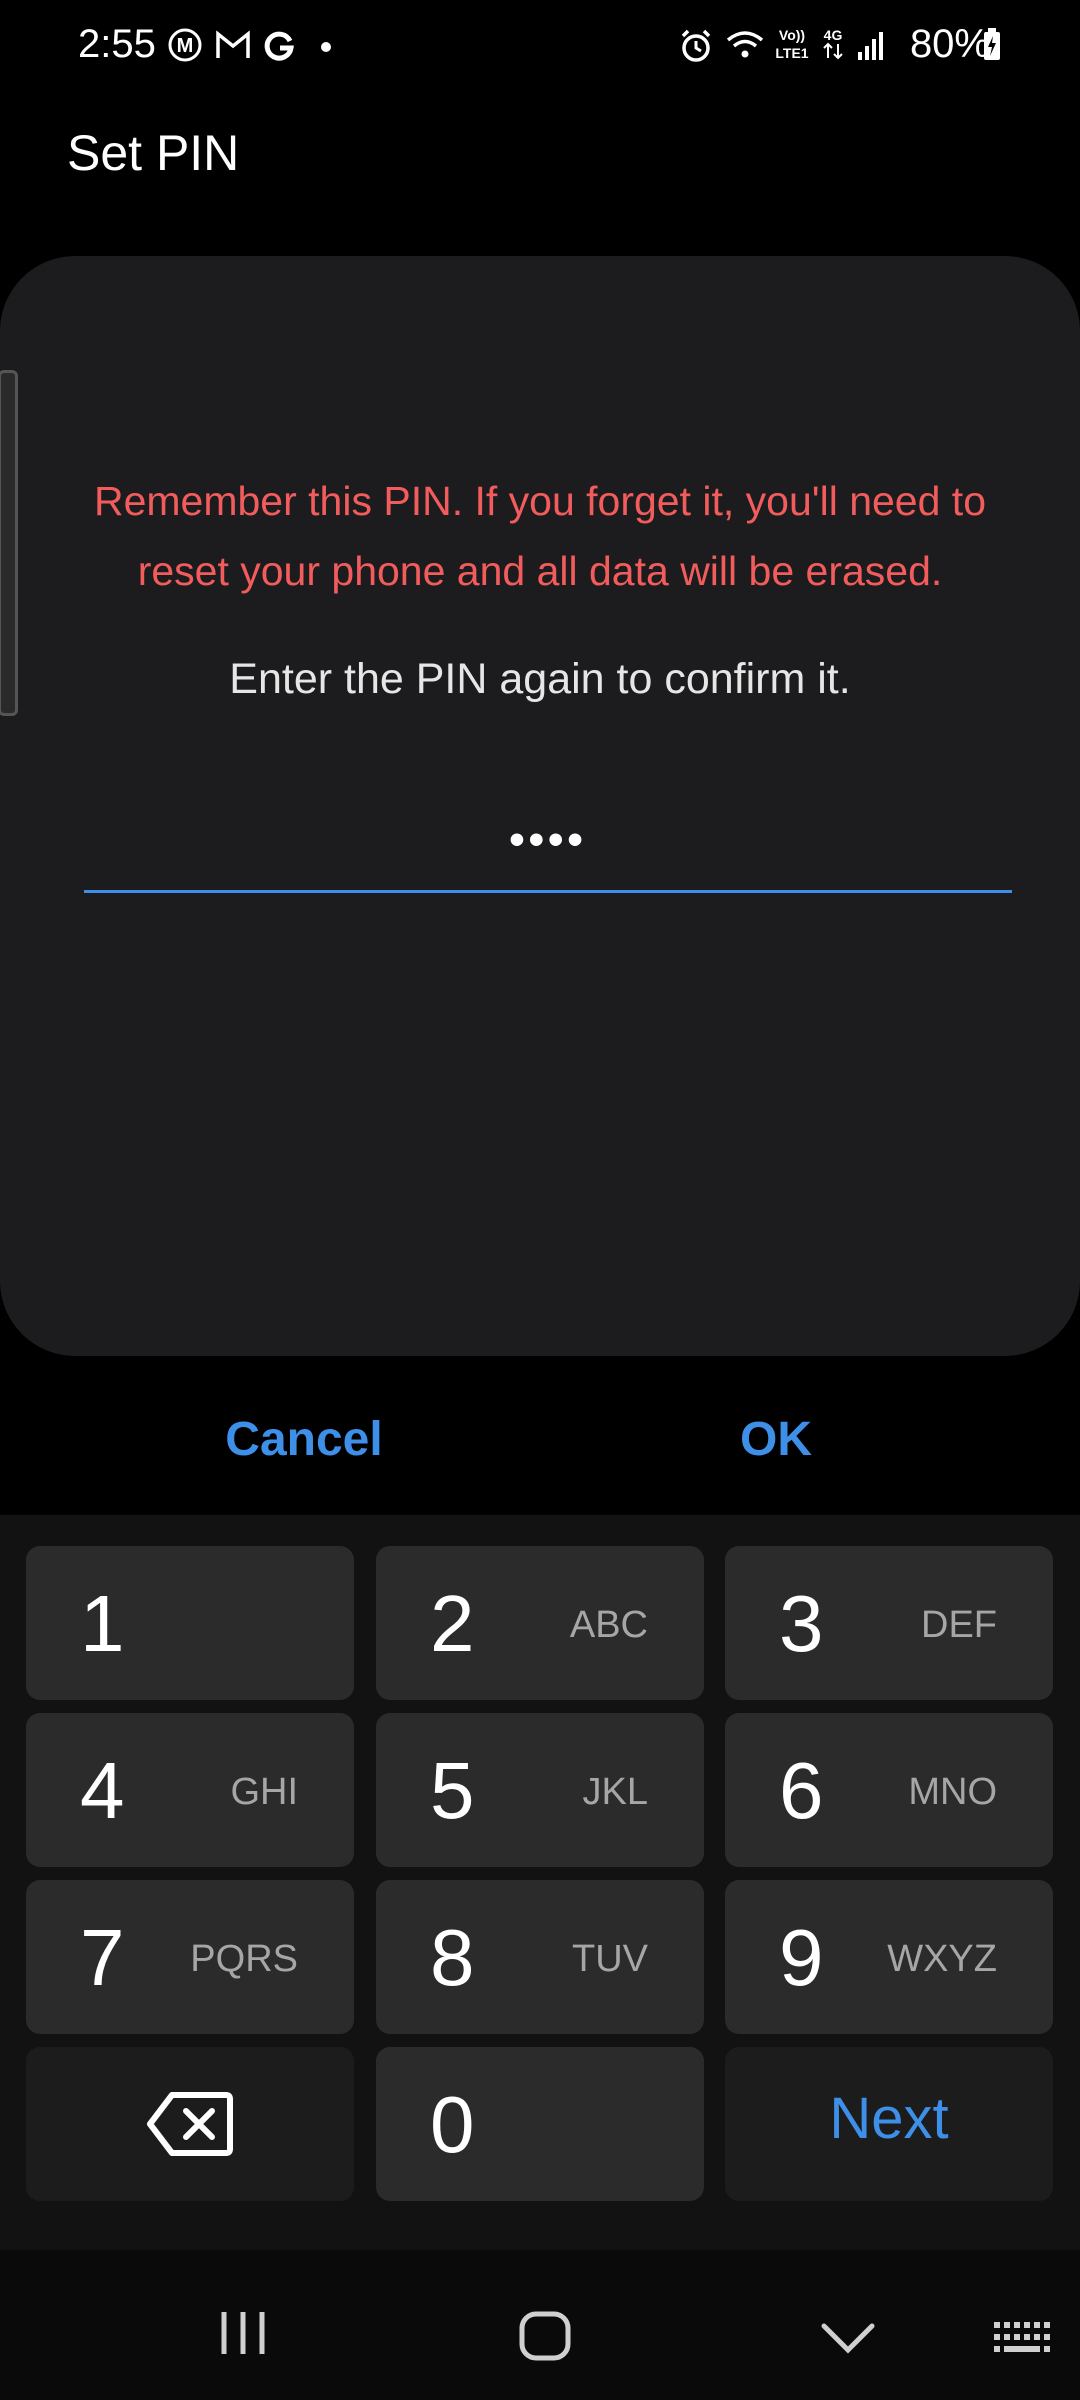 The image size is (1080, 2400). What do you see at coordinates (801, 1623) in the screenshot?
I see `key-number: 3` at bounding box center [801, 1623].